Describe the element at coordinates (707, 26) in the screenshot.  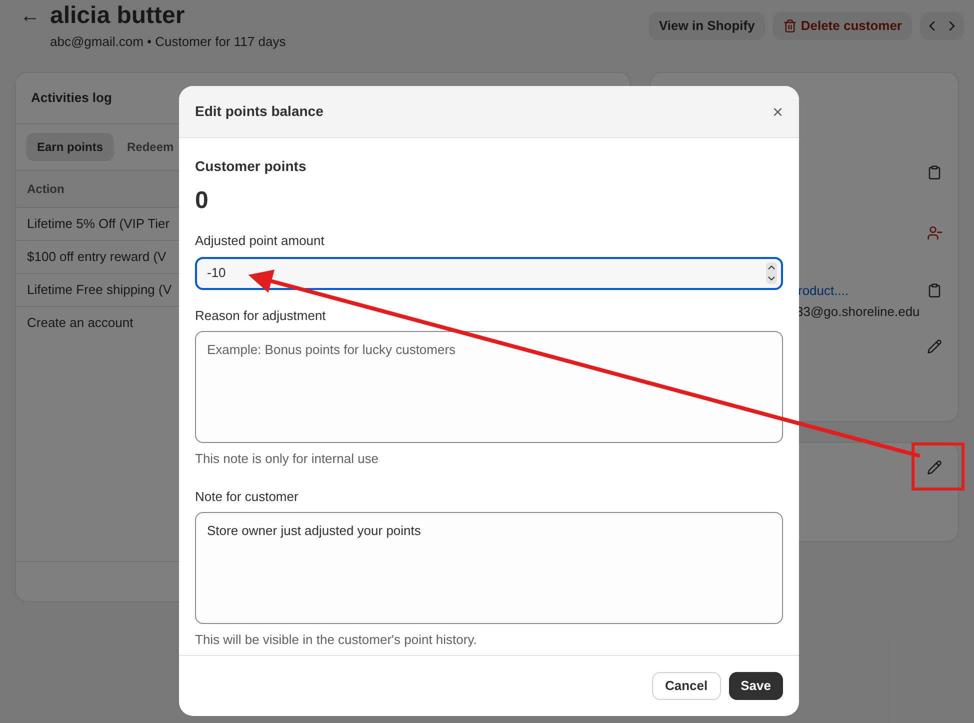
I see `shopify-button: View in Shopify` at that location.